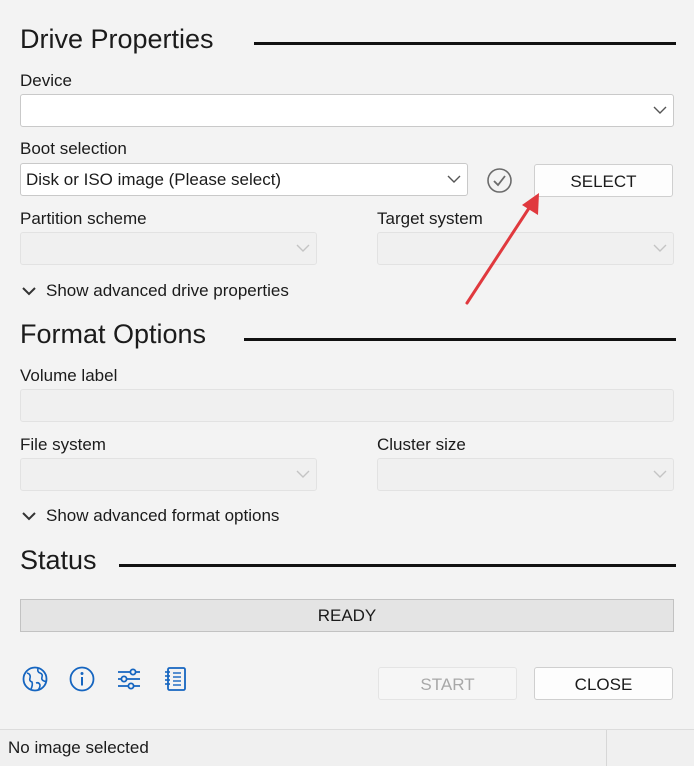 This screenshot has height=766, width=694. What do you see at coordinates (63, 444) in the screenshot?
I see `file-system-label: File system` at bounding box center [63, 444].